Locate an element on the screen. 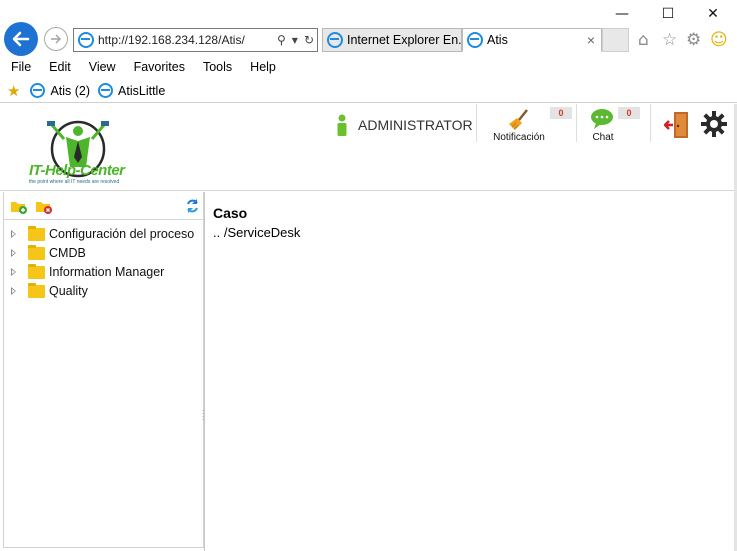  menu-favorites: Favorites is located at coordinates (157, 67).